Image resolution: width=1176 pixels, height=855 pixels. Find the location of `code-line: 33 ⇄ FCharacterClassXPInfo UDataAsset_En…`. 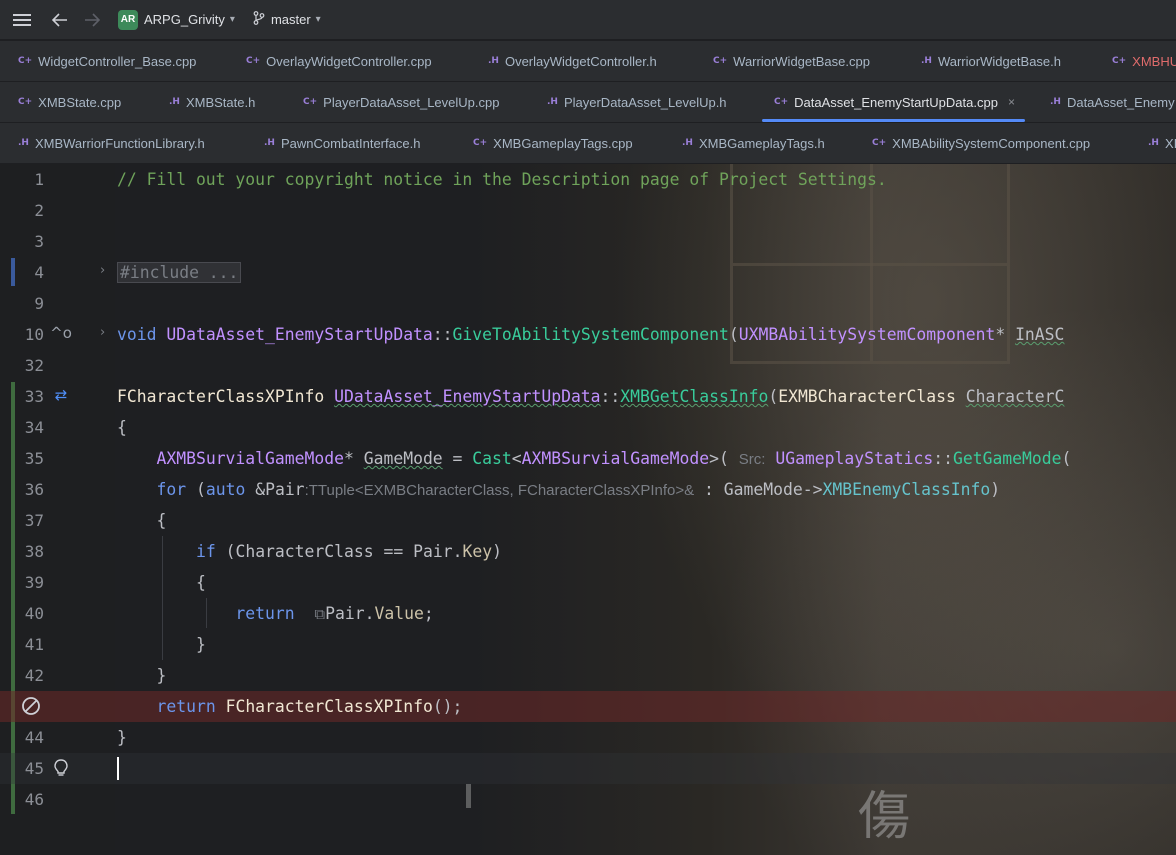

code-line: 33 ⇄ FCharacterClassXPInfo UDataAsset_En… is located at coordinates (588, 396).